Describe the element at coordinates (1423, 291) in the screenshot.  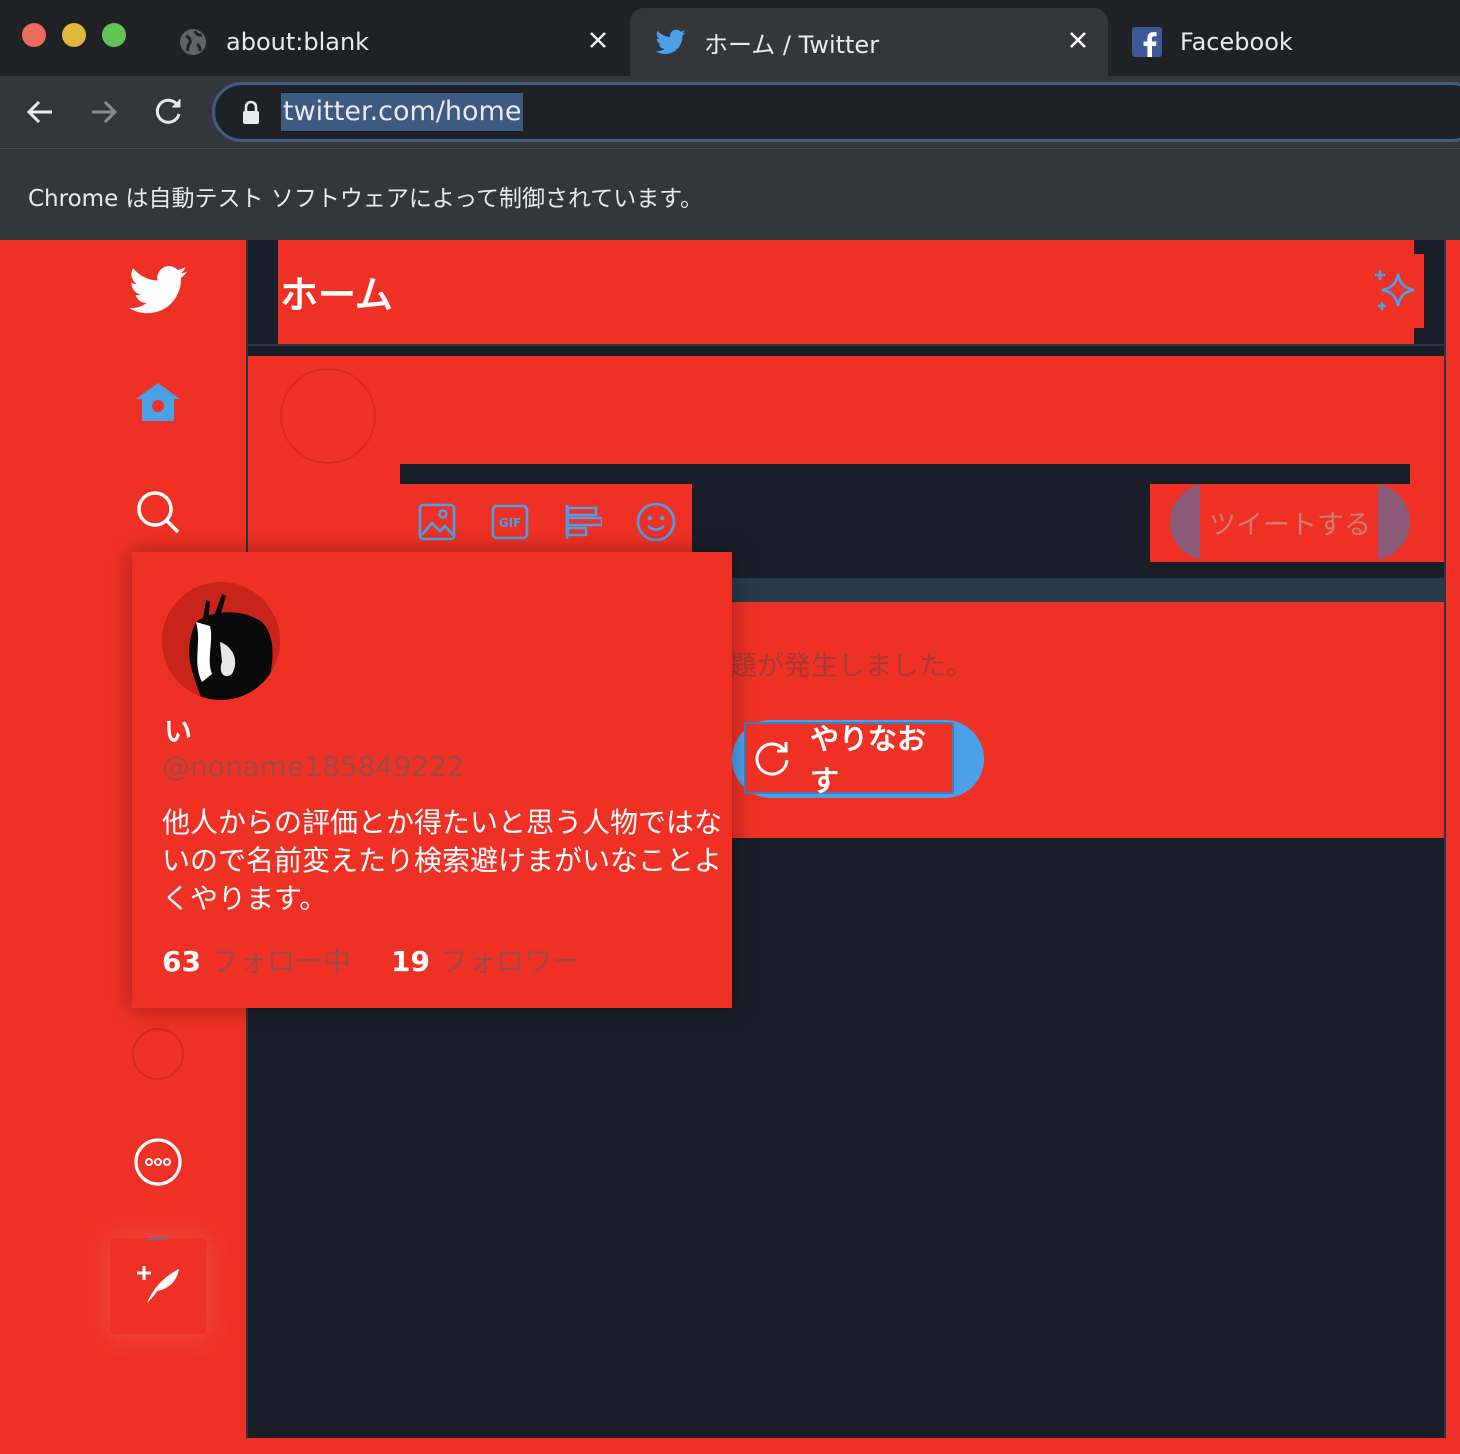
I see `header-edge` at that location.